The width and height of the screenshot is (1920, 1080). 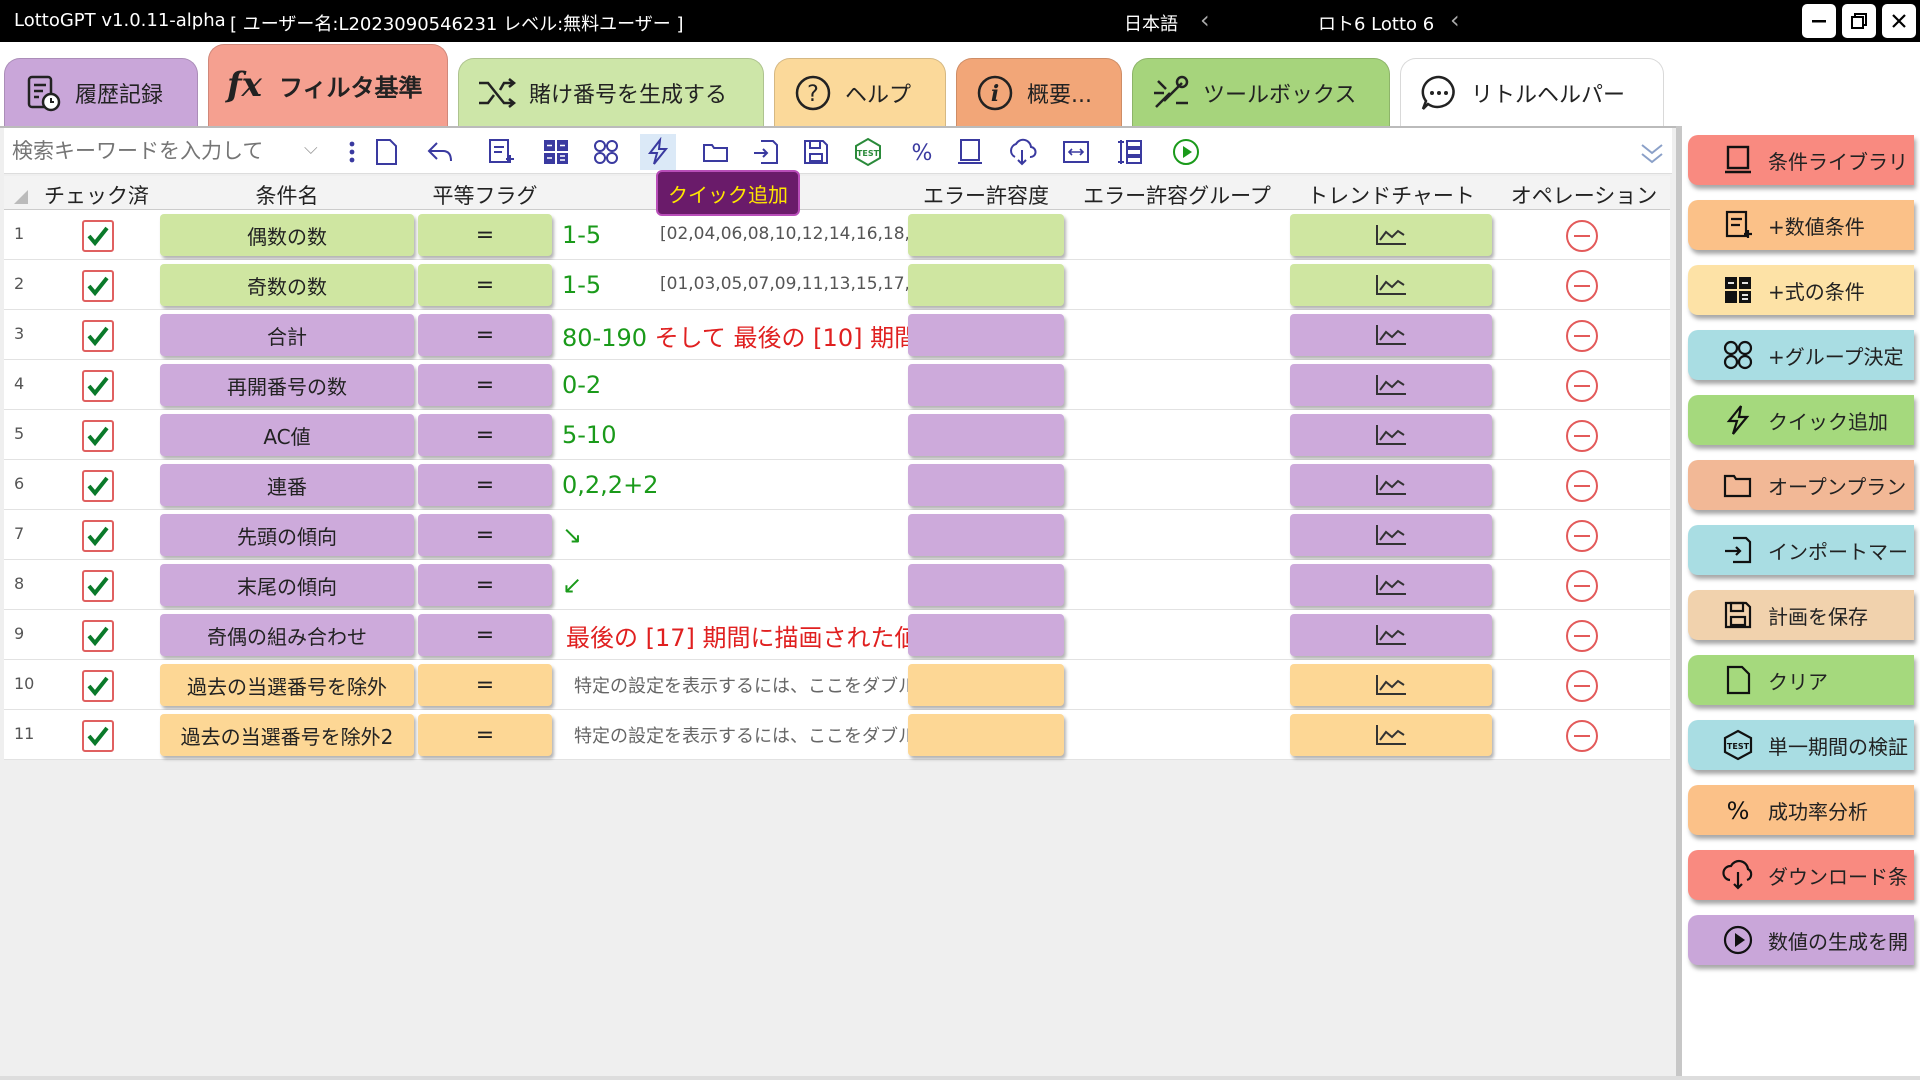 I want to click on condition-value: 最後の [17] 期間に描画された値を, so click(x=735, y=635).